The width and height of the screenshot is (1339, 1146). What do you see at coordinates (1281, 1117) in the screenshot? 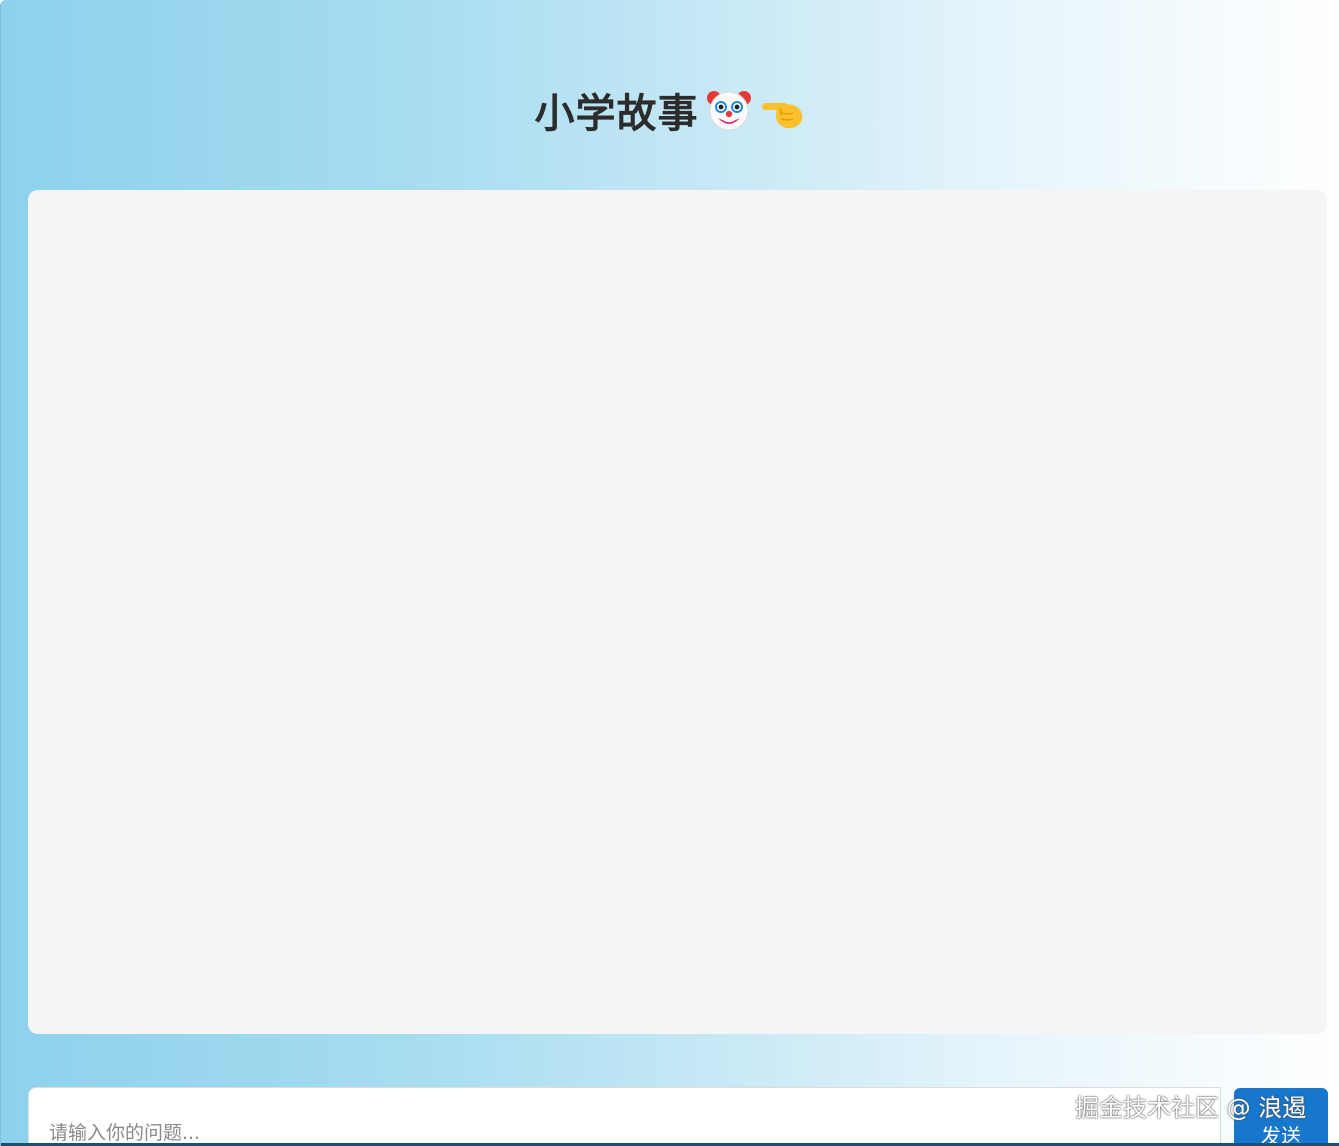
I see `send-button: 发送` at bounding box center [1281, 1117].